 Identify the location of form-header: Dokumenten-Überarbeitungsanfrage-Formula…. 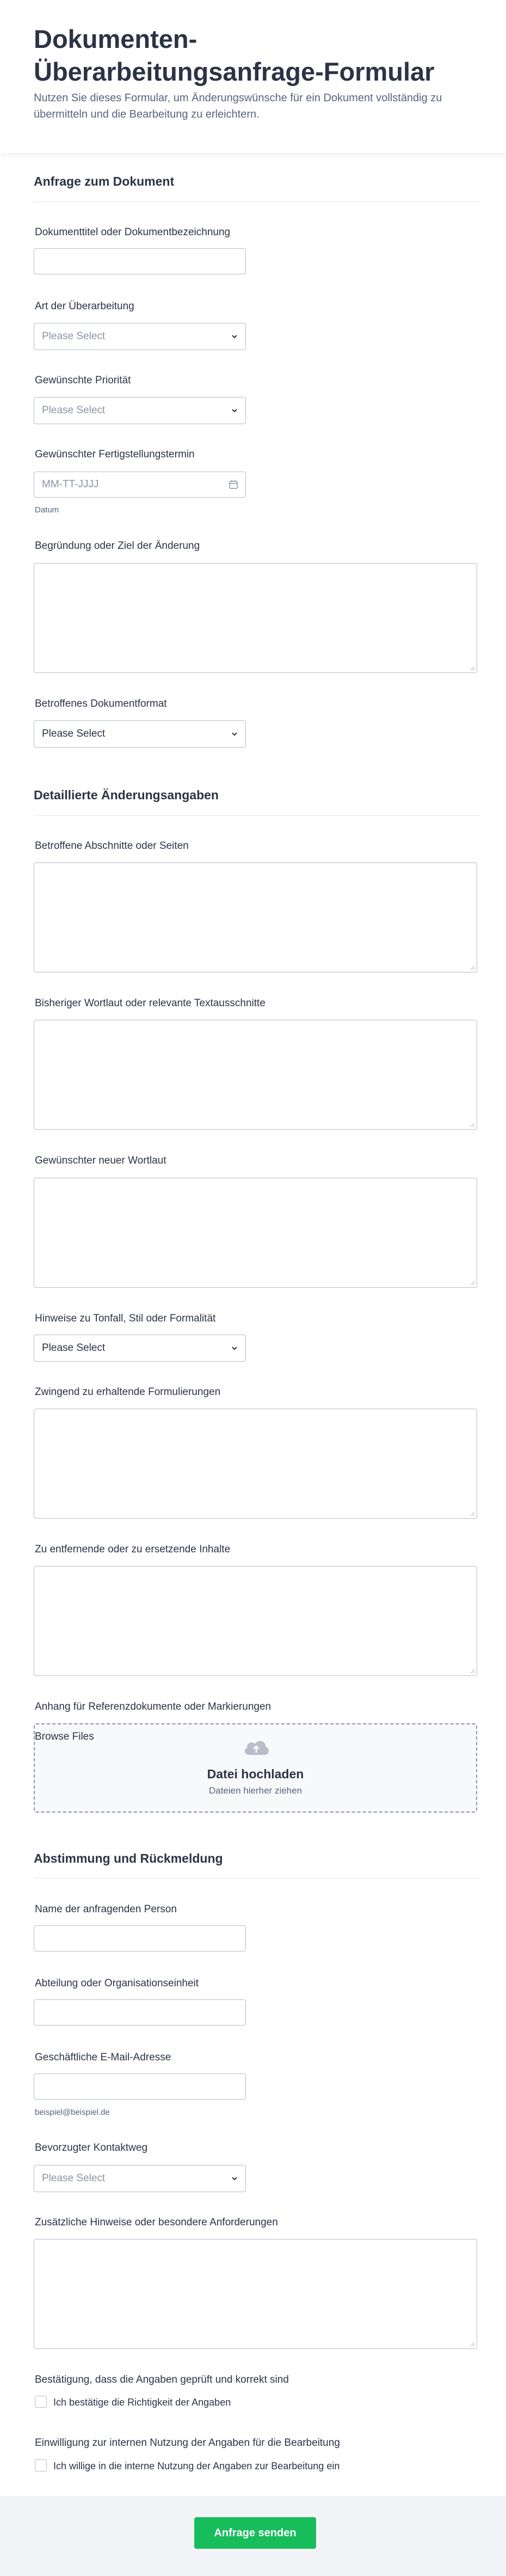
(253, 77).